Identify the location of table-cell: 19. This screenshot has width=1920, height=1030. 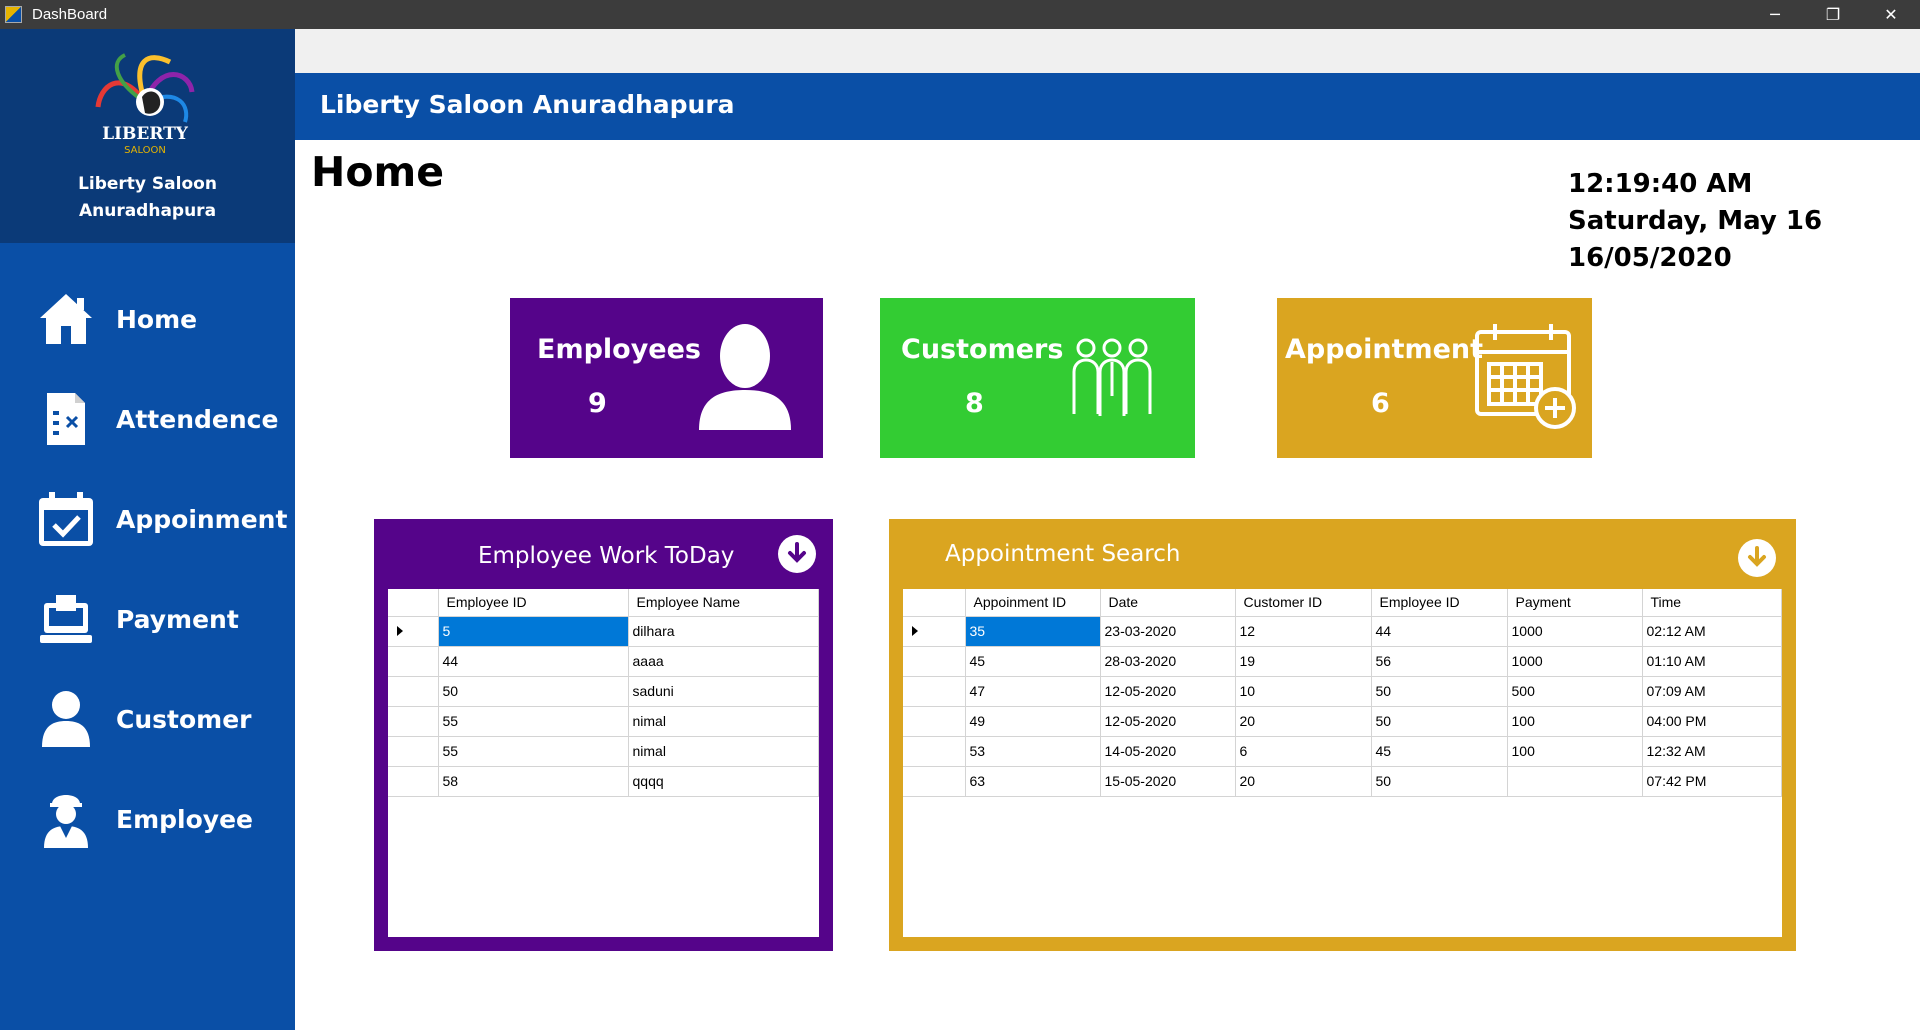
(1303, 661).